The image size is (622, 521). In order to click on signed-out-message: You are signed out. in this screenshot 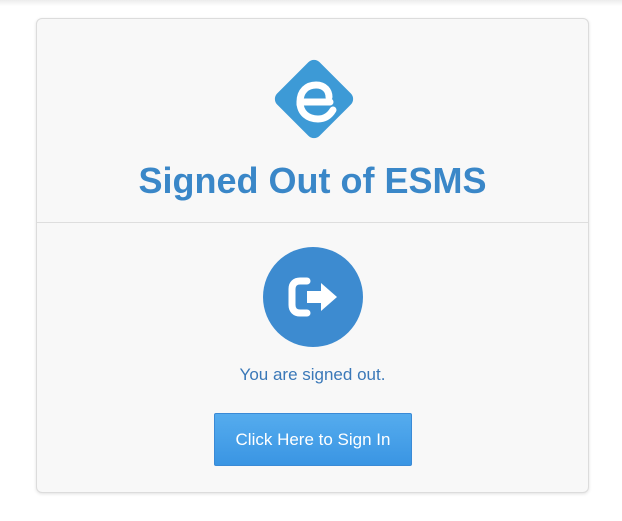, I will do `click(312, 374)`.